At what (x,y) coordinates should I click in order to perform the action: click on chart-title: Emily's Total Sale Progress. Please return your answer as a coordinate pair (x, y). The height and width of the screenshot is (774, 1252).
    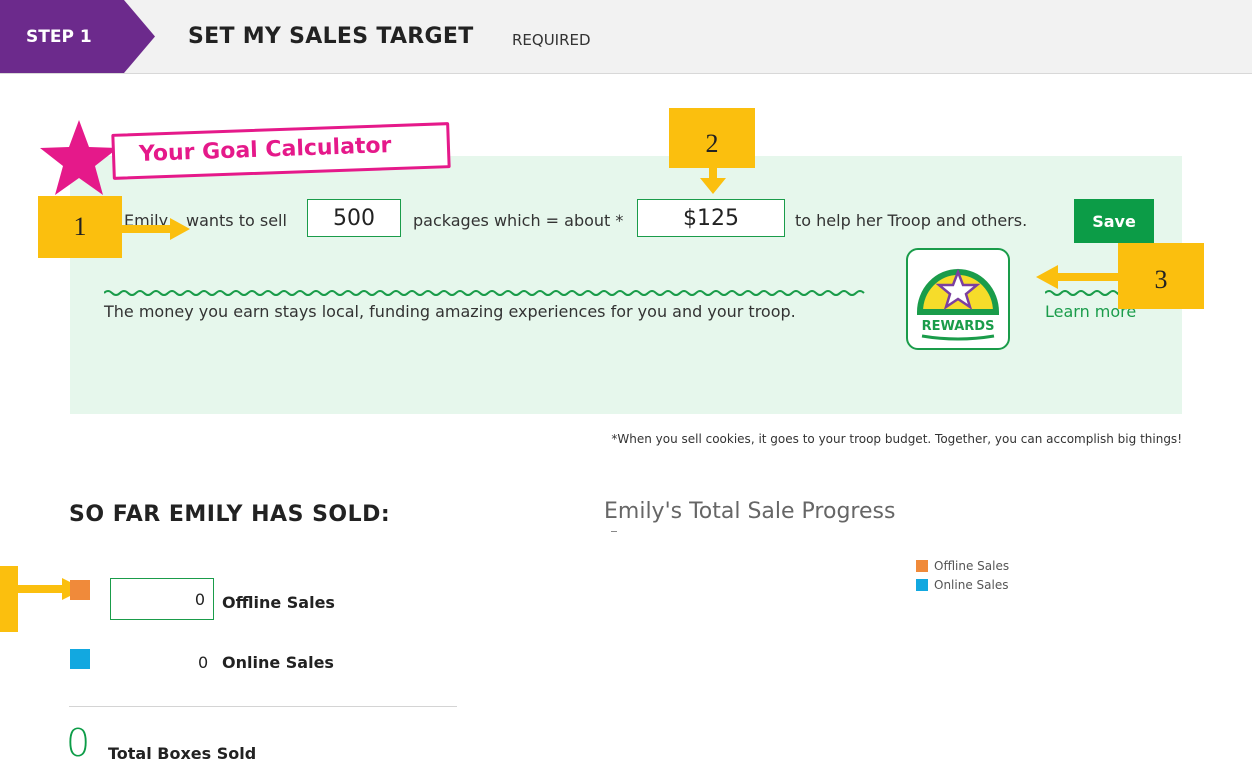
    Looking at the image, I should click on (750, 511).